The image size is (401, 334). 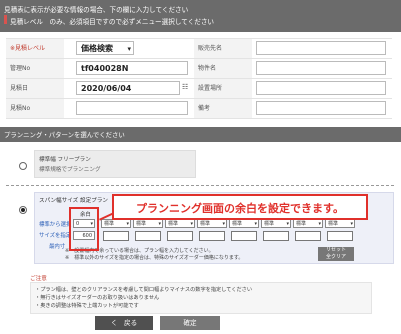 What do you see at coordinates (35, 88) in the screenshot?
I see `date-label: 見積日` at bounding box center [35, 88].